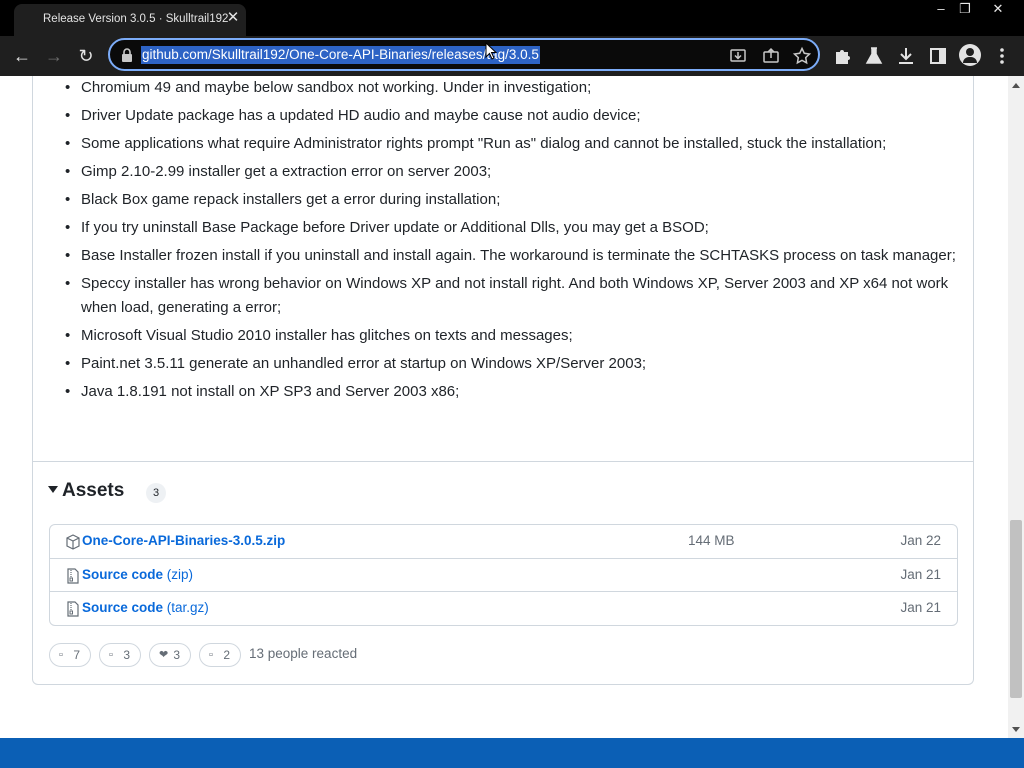 This screenshot has height=768, width=1024. What do you see at coordinates (53, 489) in the screenshot?
I see `caret-down-icon` at bounding box center [53, 489].